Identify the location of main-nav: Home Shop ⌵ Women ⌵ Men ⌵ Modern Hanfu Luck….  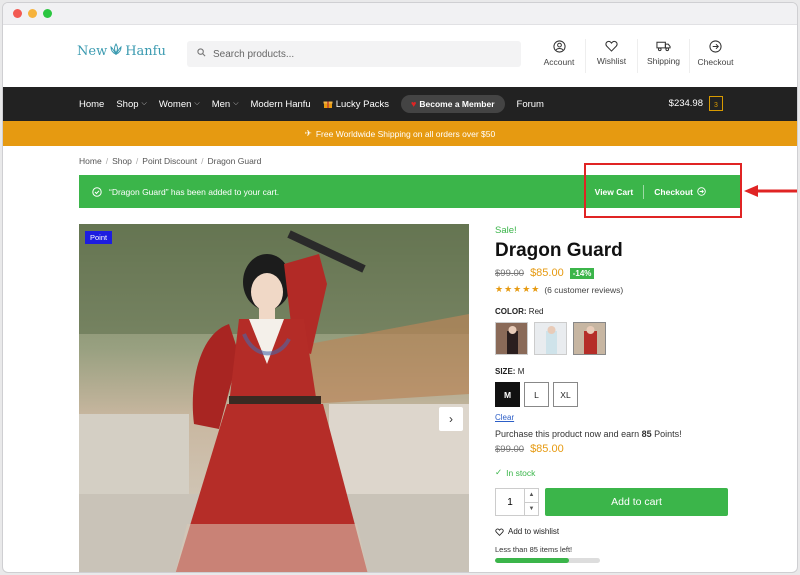
(400, 104).